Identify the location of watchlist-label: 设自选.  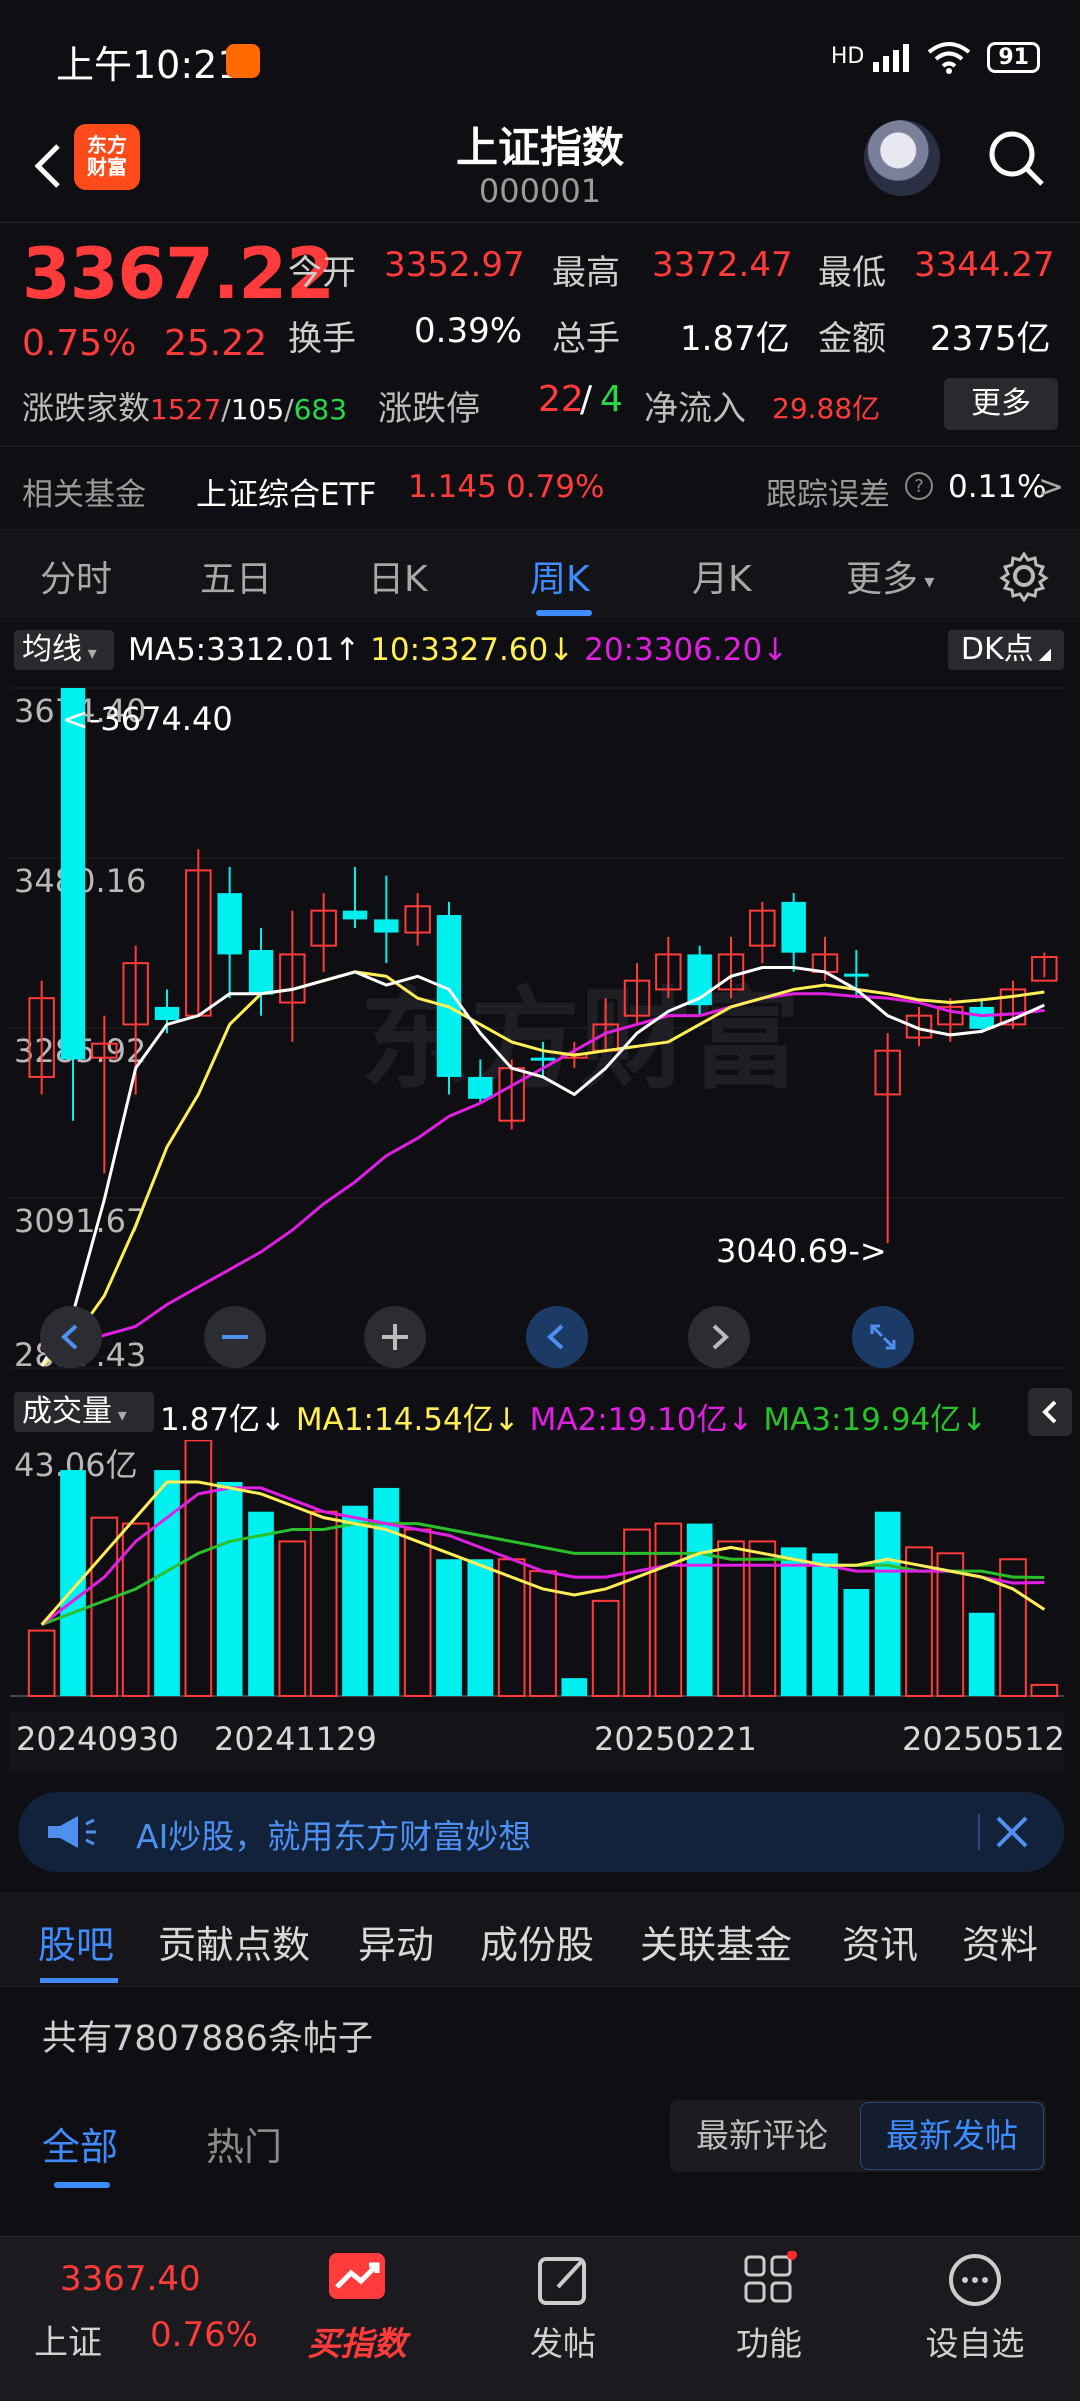
(975, 2343).